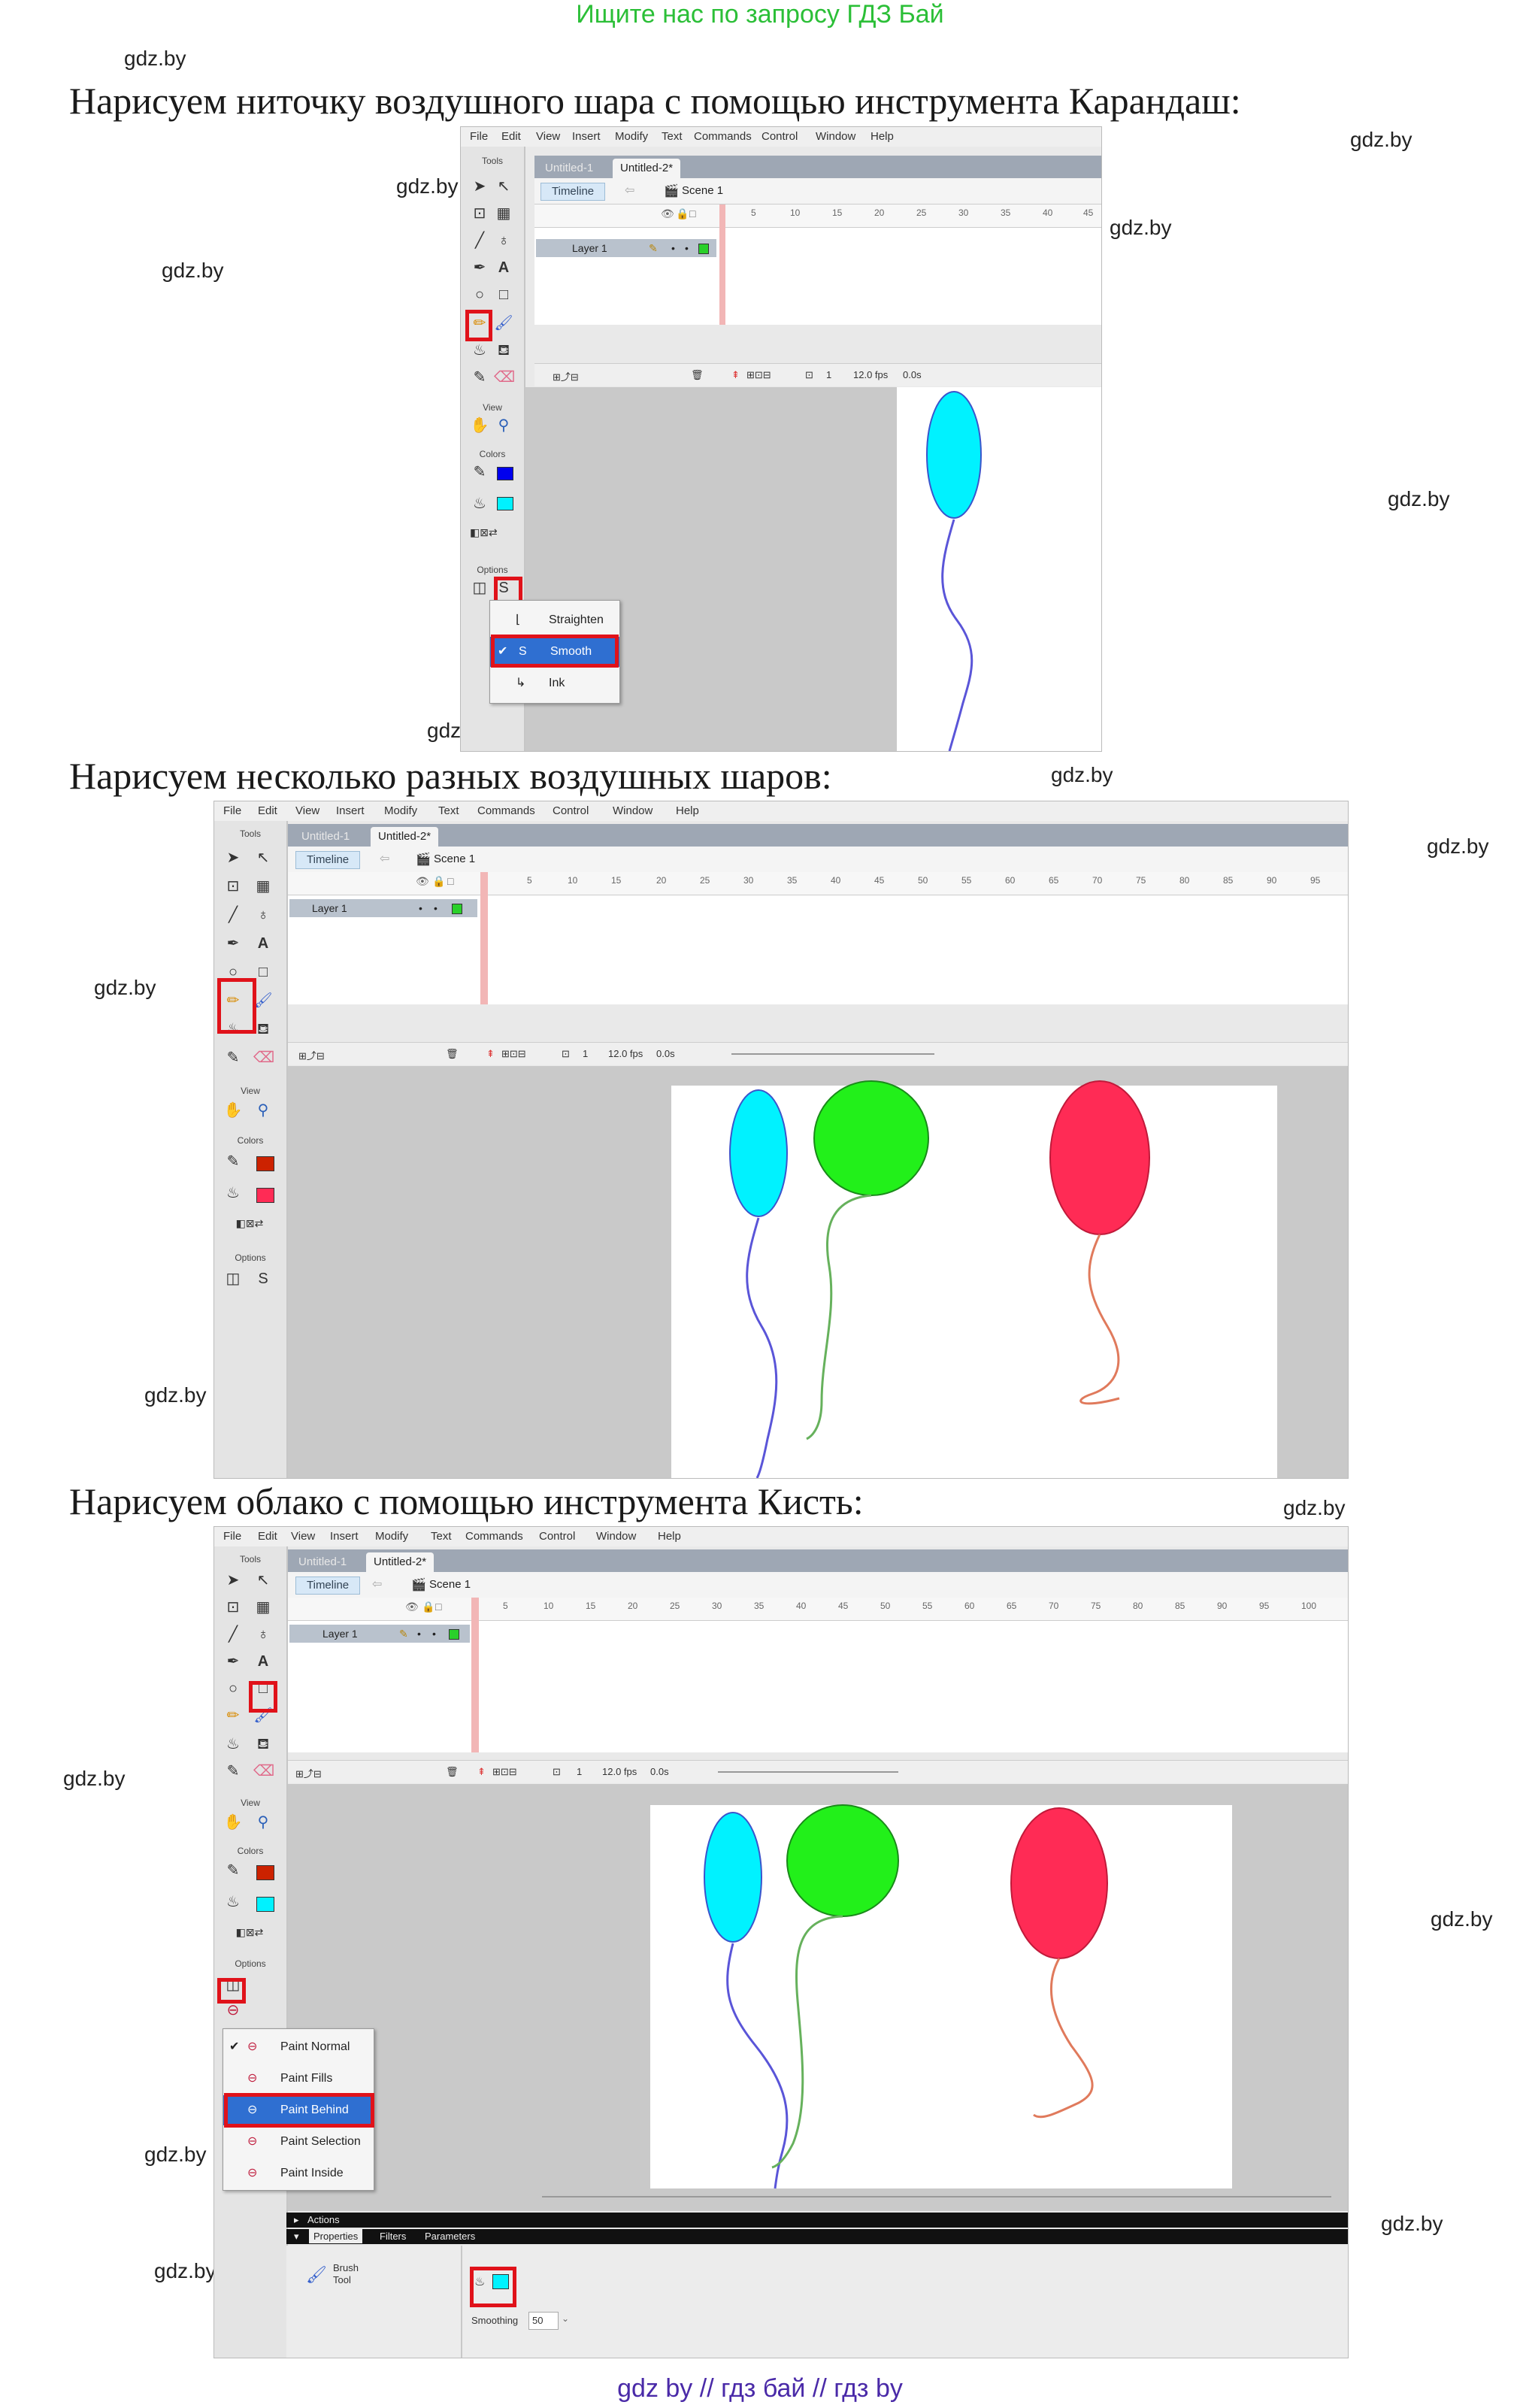 Image resolution: width=1520 pixels, height=2408 pixels. What do you see at coordinates (957, 635) in the screenshot?
I see `balloon-string` at bounding box center [957, 635].